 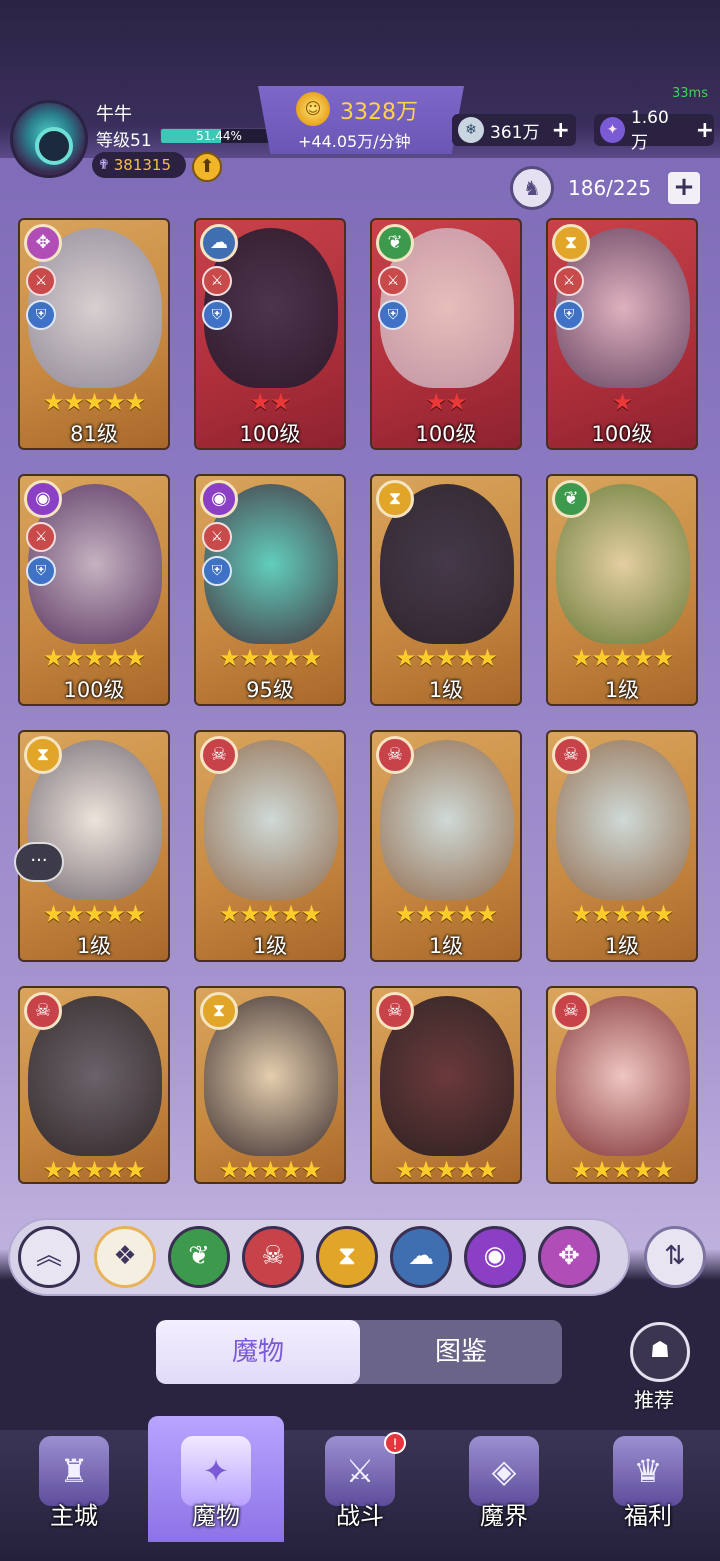 What do you see at coordinates (675, 1257) in the screenshot?
I see `sort-button: ⇅` at bounding box center [675, 1257].